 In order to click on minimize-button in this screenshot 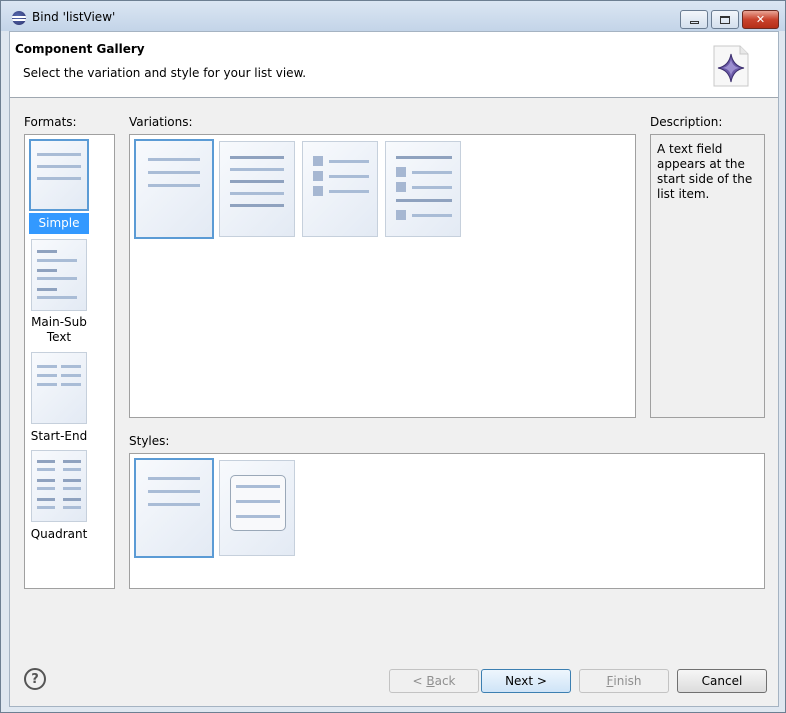, I will do `click(694, 19)`.